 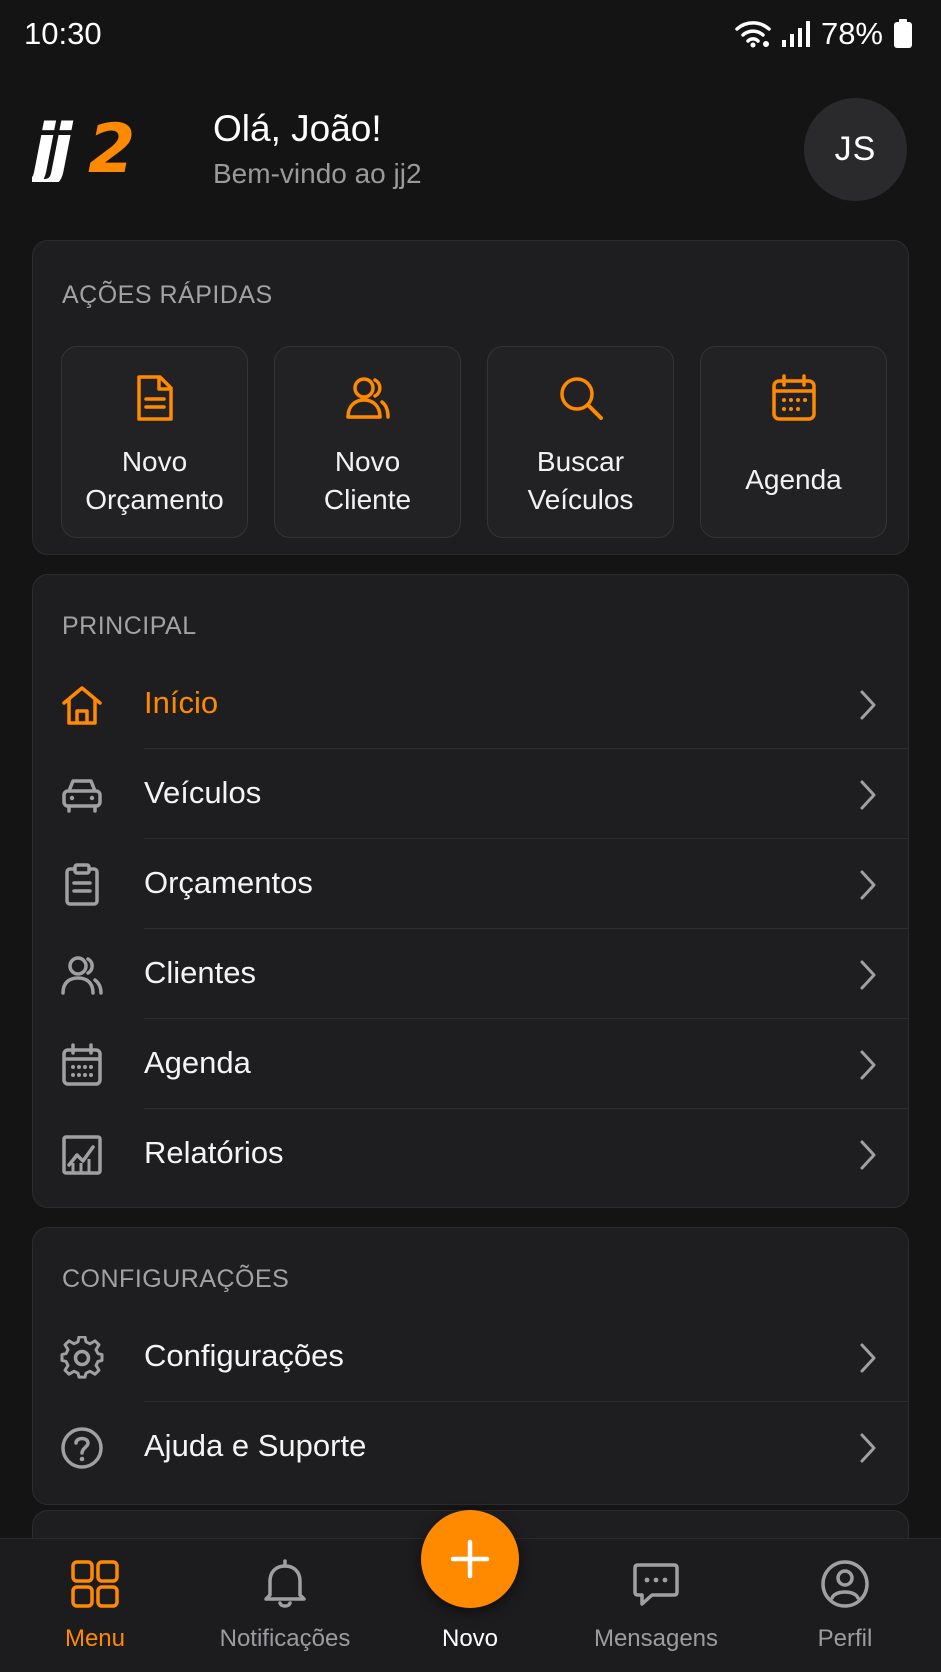 I want to click on menu-item-inicio: Início, so click(x=470, y=704).